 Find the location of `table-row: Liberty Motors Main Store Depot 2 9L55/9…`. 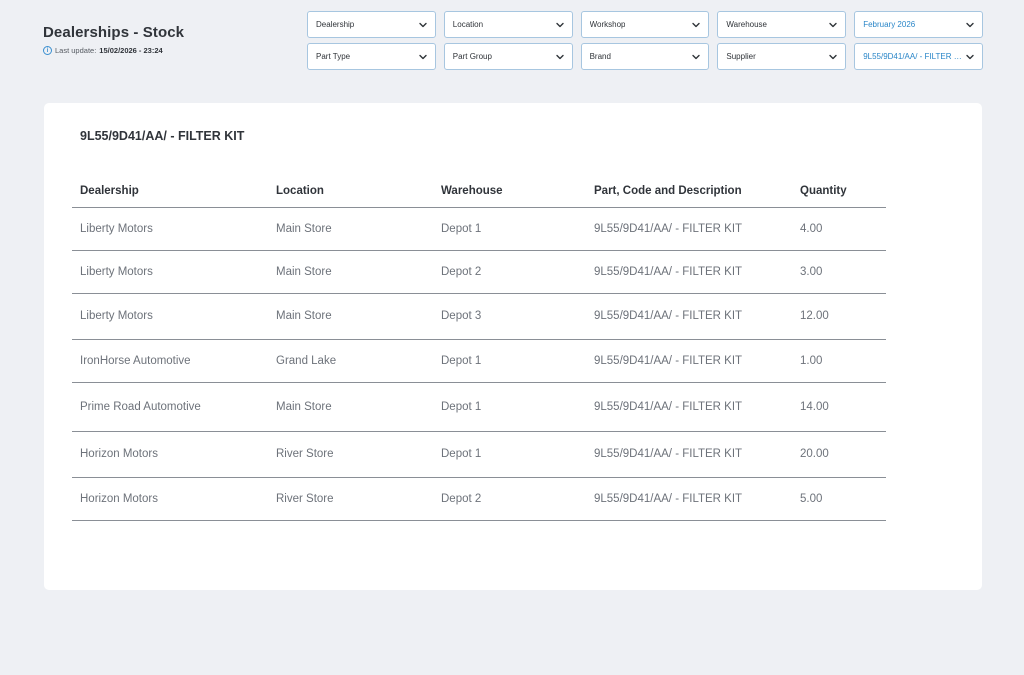

table-row: Liberty Motors Main Store Depot 2 9L55/9… is located at coordinates (479, 272).